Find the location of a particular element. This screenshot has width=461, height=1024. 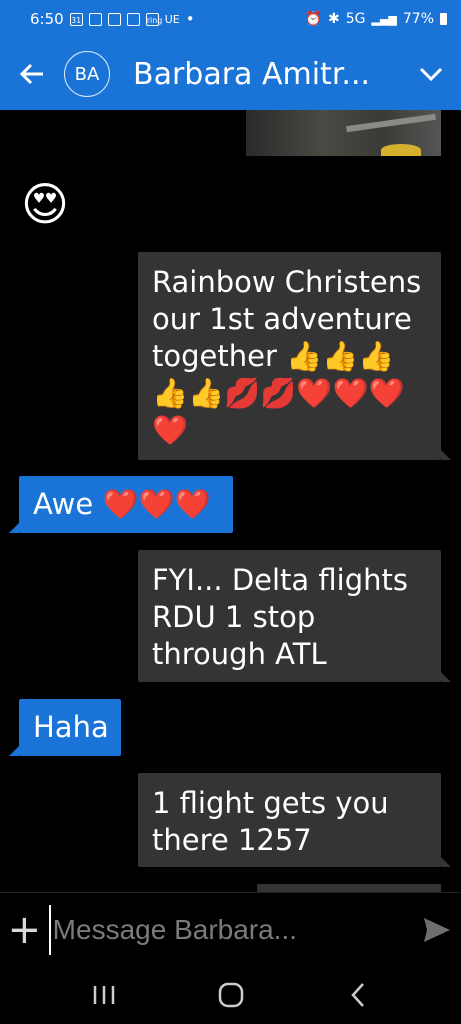

signal-icon: ▂▄▆ is located at coordinates (384, 19).